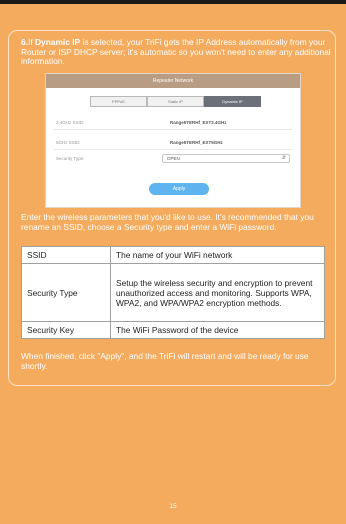 The width and height of the screenshot is (346, 524). I want to click on ssid-5-label: 5GHz SSID:, so click(68, 142).